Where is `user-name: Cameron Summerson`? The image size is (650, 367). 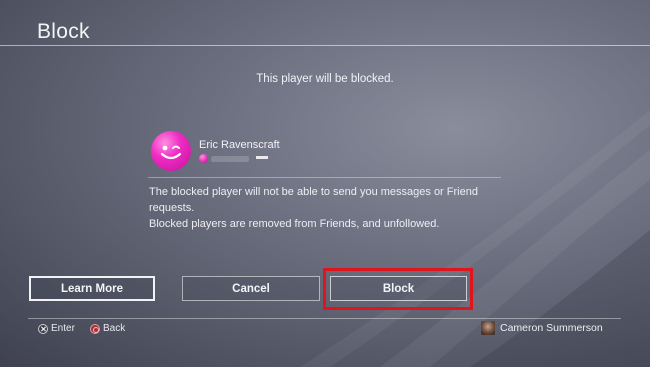
user-name: Cameron Summerson is located at coordinates (551, 328).